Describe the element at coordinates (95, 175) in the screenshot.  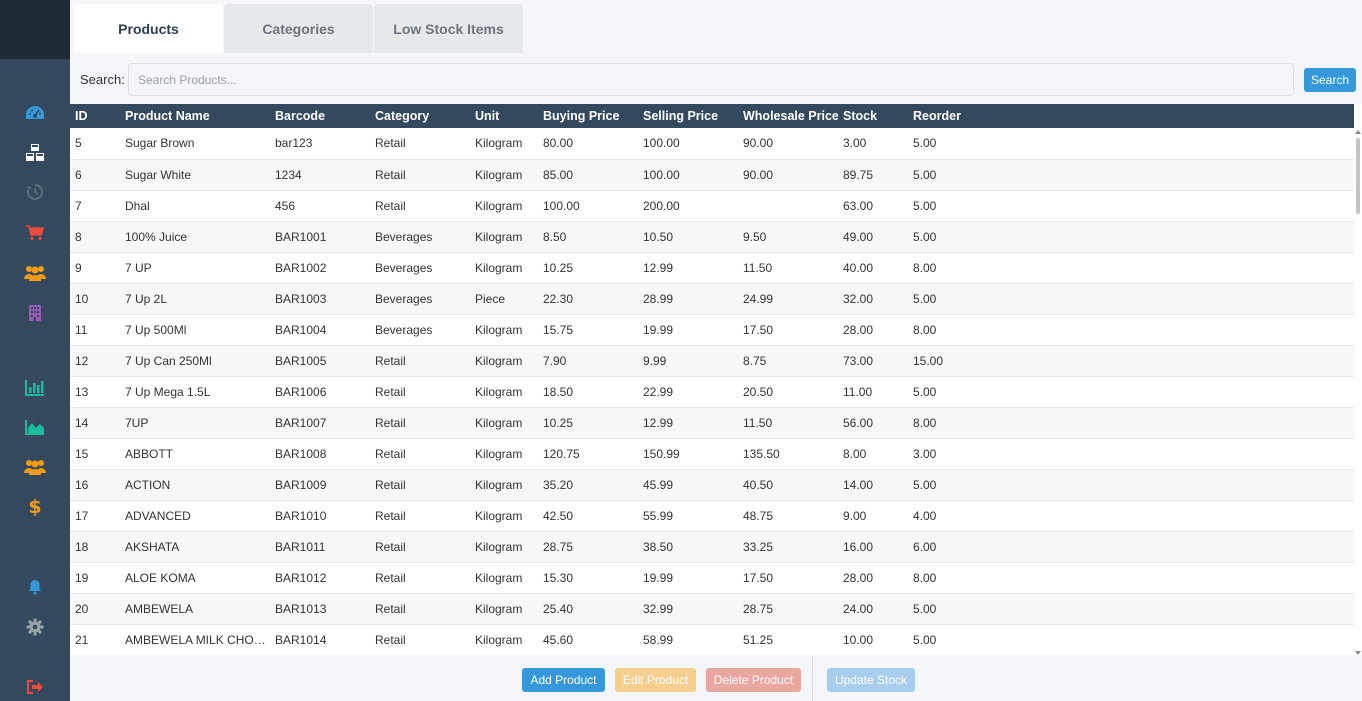
I see `table-cell: 6` at that location.